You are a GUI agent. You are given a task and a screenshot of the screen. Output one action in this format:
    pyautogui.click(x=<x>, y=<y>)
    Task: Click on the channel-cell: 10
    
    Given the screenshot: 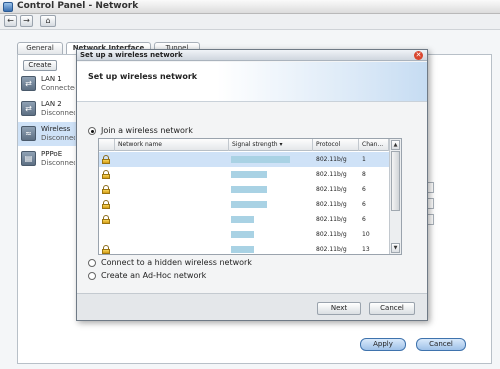 What is the action you would take?
    pyautogui.click(x=366, y=234)
    